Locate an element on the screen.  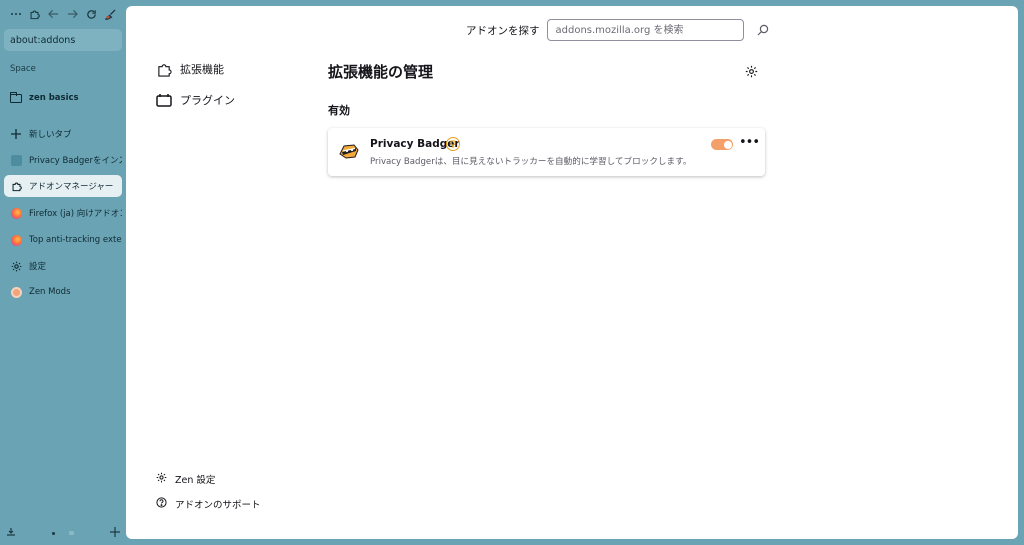
folder-icon is located at coordinates (15, 97).